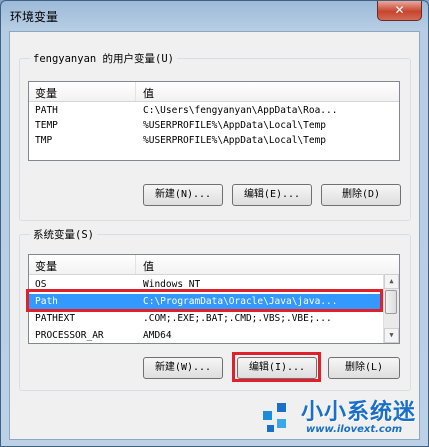 This screenshot has height=447, width=429. Describe the element at coordinates (104, 58) in the screenshot. I see `user-variables-group-title: fengyanyan 的用户变量(U)` at that location.